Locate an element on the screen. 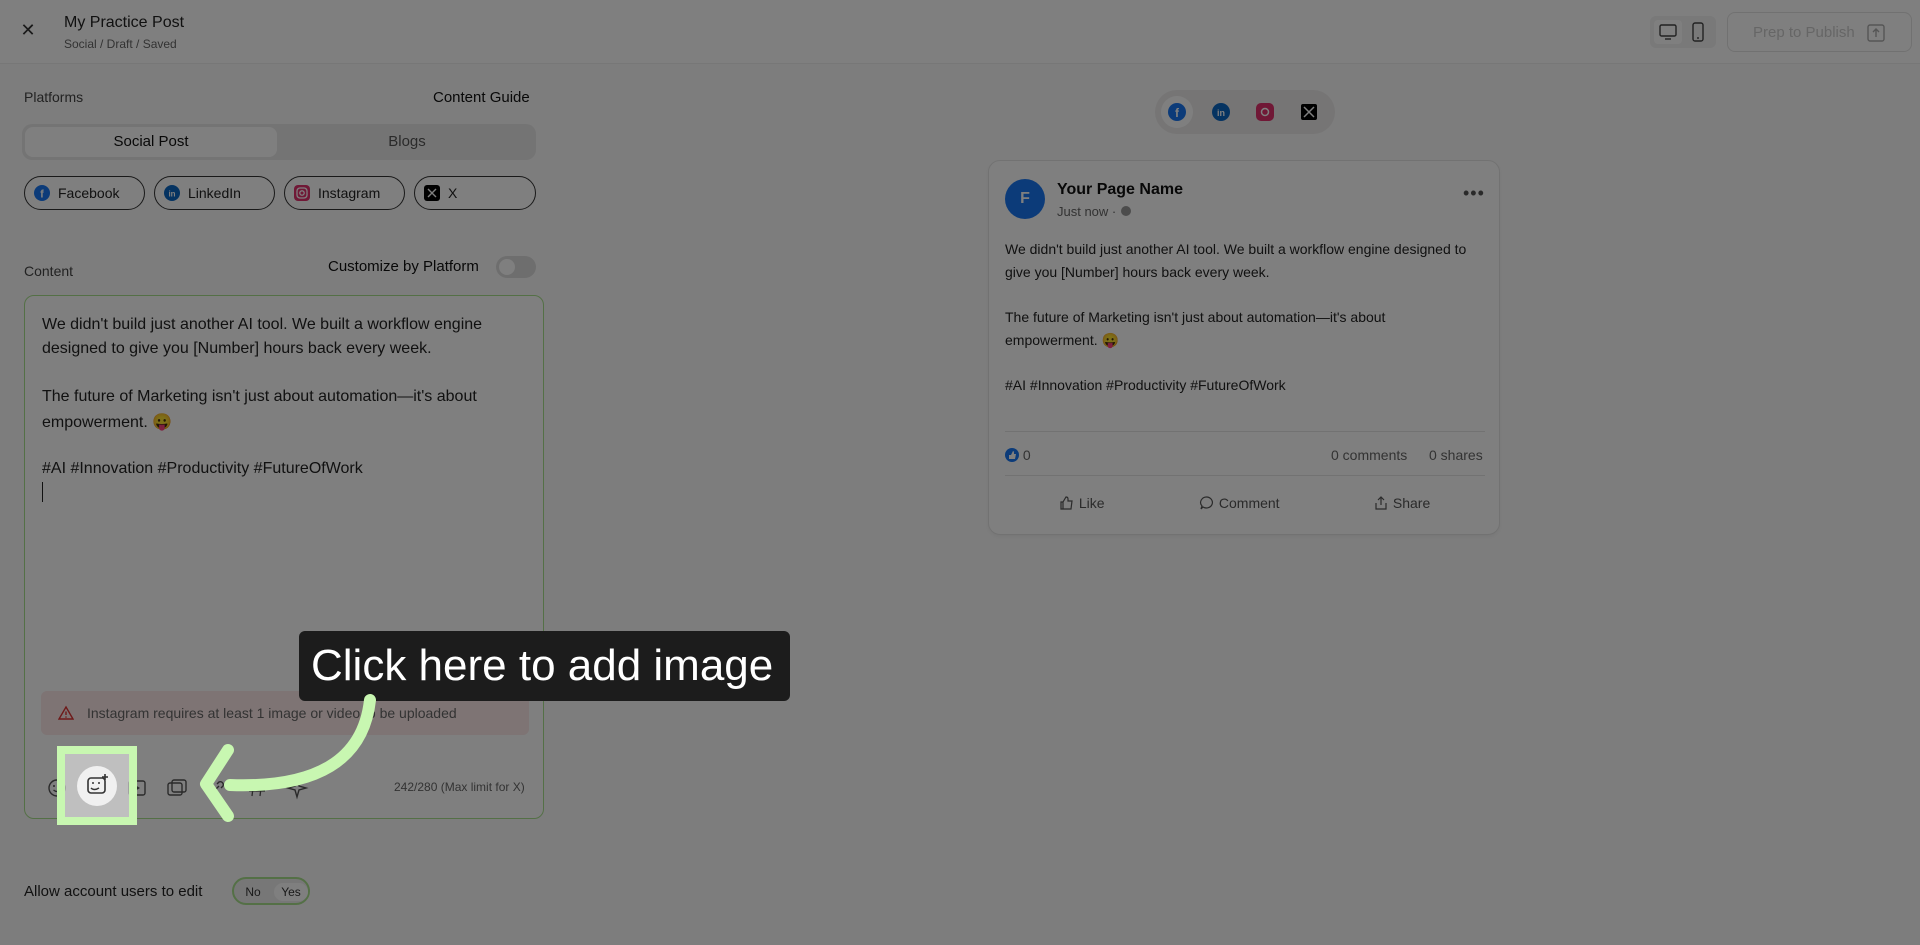 The height and width of the screenshot is (945, 1920). add-image-icon is located at coordinates (97, 784).